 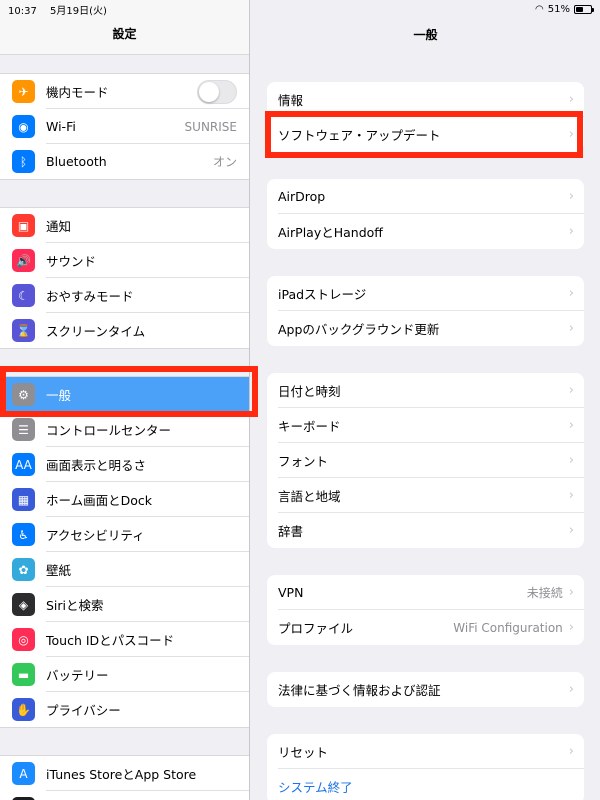 I want to click on sidebar-group: AiTunes StoreとApp Store, so click(x=124, y=777).